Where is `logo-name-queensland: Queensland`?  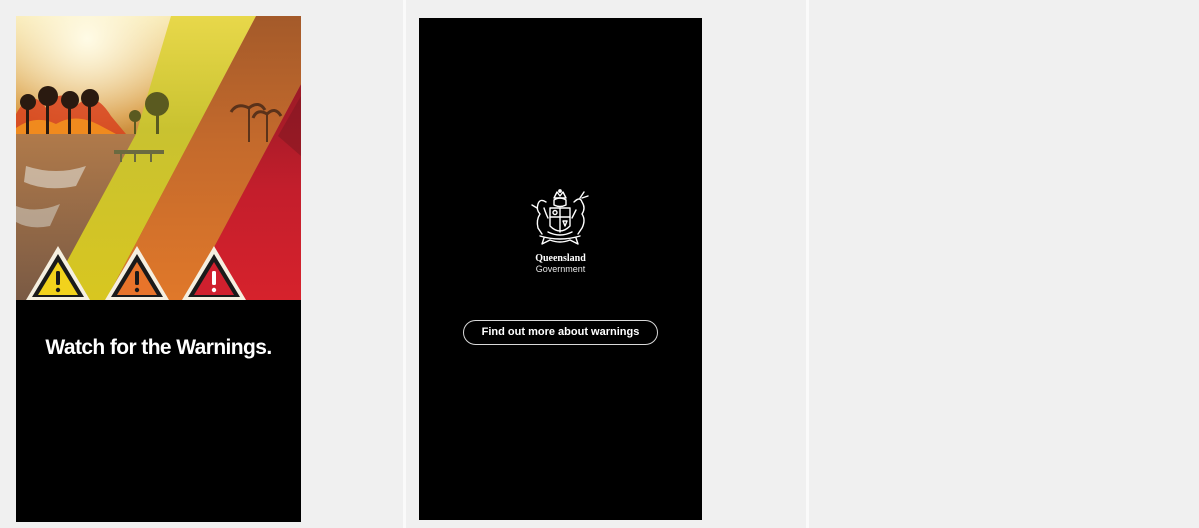 logo-name-queensland: Queensland is located at coordinates (560, 258).